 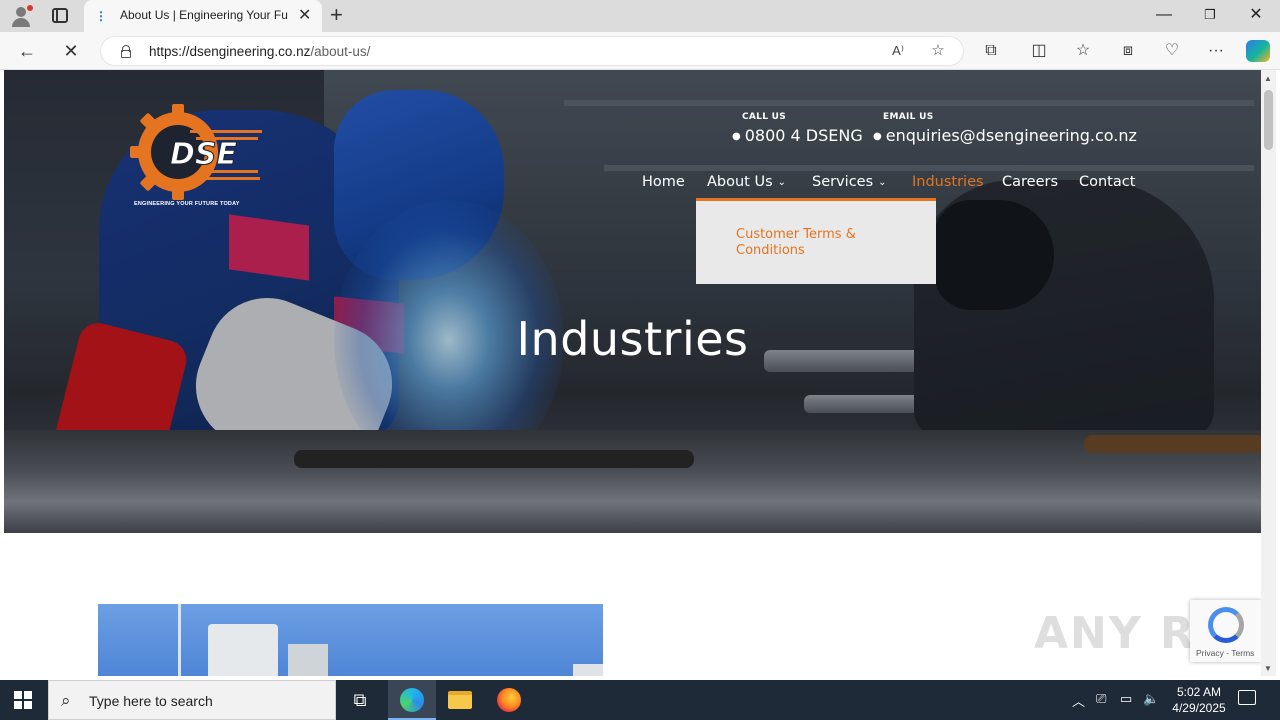 I want to click on restore-icon: ❐, so click(x=1210, y=15).